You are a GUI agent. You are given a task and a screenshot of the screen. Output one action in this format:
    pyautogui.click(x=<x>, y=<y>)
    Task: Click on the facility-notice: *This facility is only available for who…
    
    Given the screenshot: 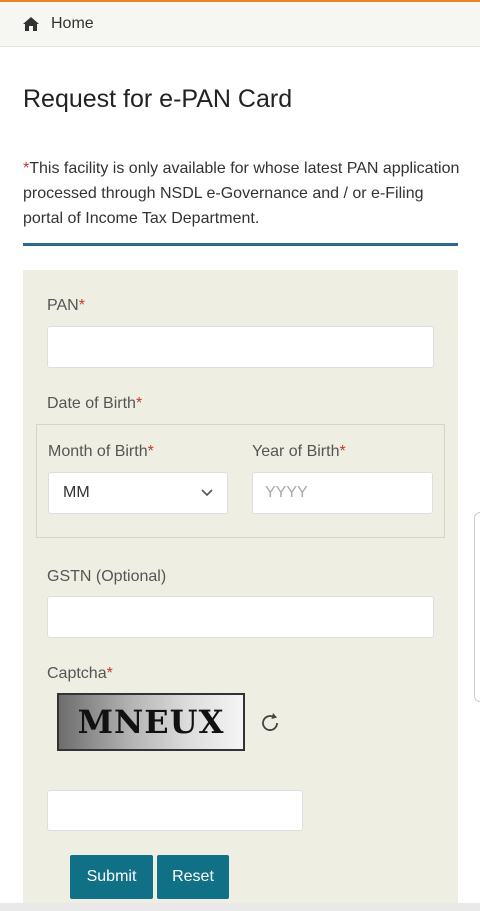 What is the action you would take?
    pyautogui.click(x=243, y=193)
    